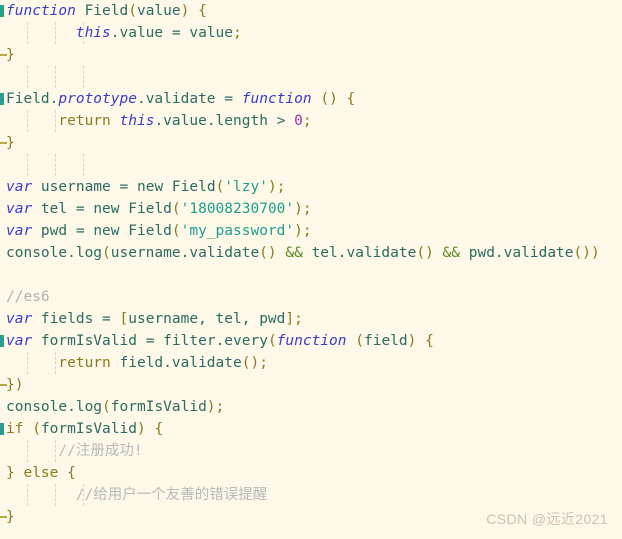 The height and width of the screenshot is (539, 622). What do you see at coordinates (141, 33) in the screenshot?
I see `code-token: .value` at bounding box center [141, 33].